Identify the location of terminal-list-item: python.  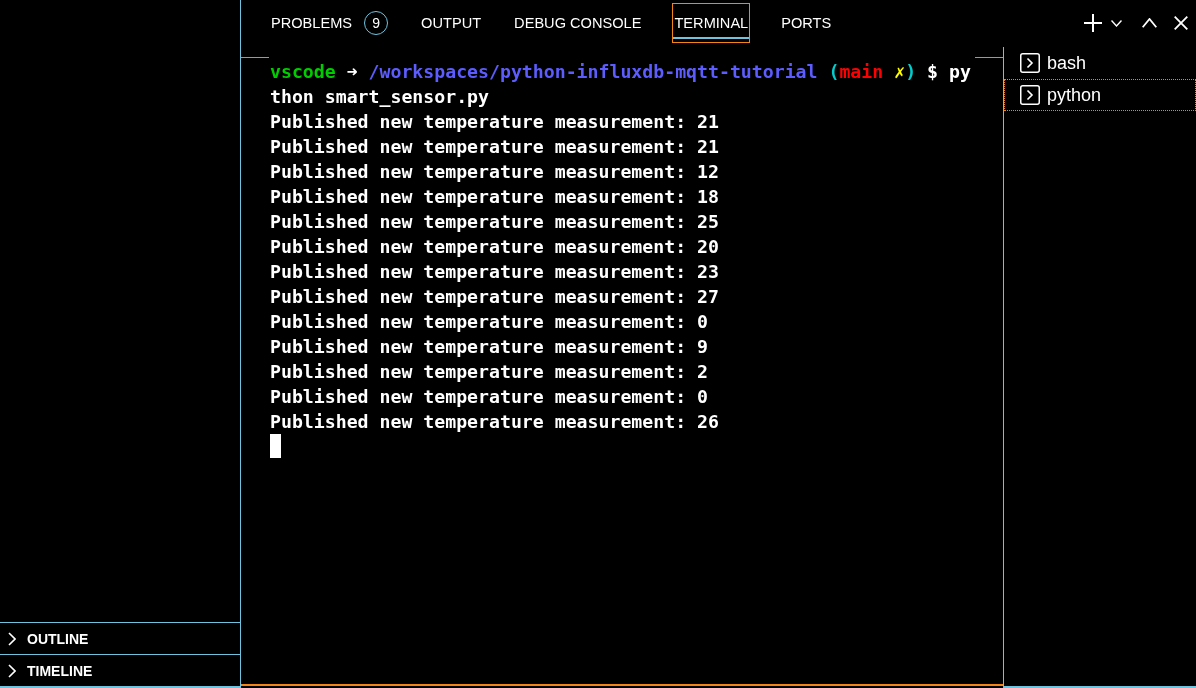
(1100, 95).